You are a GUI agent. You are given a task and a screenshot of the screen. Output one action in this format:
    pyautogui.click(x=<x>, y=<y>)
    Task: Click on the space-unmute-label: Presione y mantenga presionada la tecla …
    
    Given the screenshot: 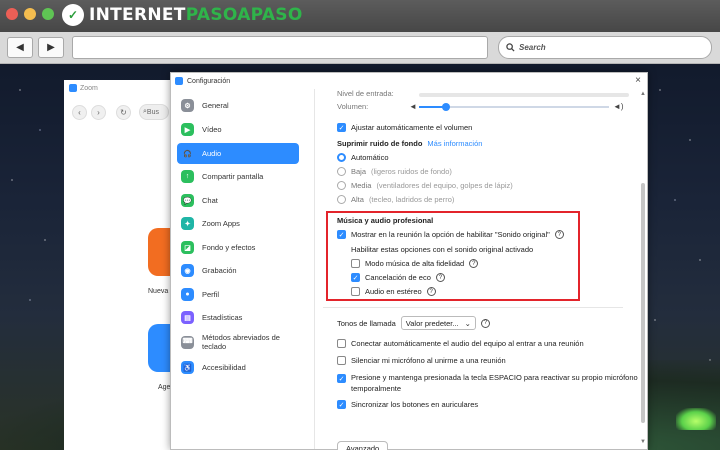 What is the action you would take?
    pyautogui.click(x=494, y=383)
    